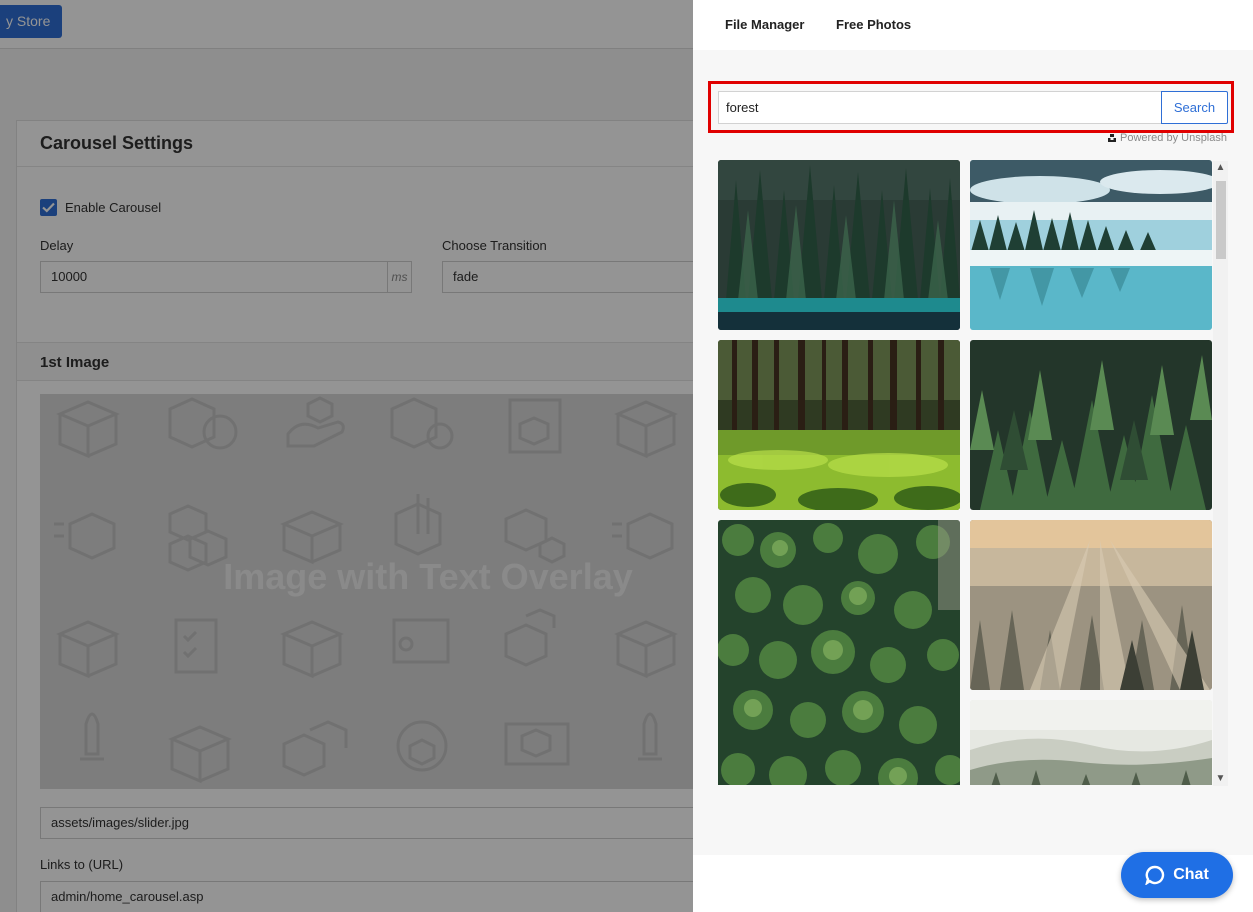  What do you see at coordinates (1191, 874) in the screenshot?
I see `chat-label: Chat` at bounding box center [1191, 874].